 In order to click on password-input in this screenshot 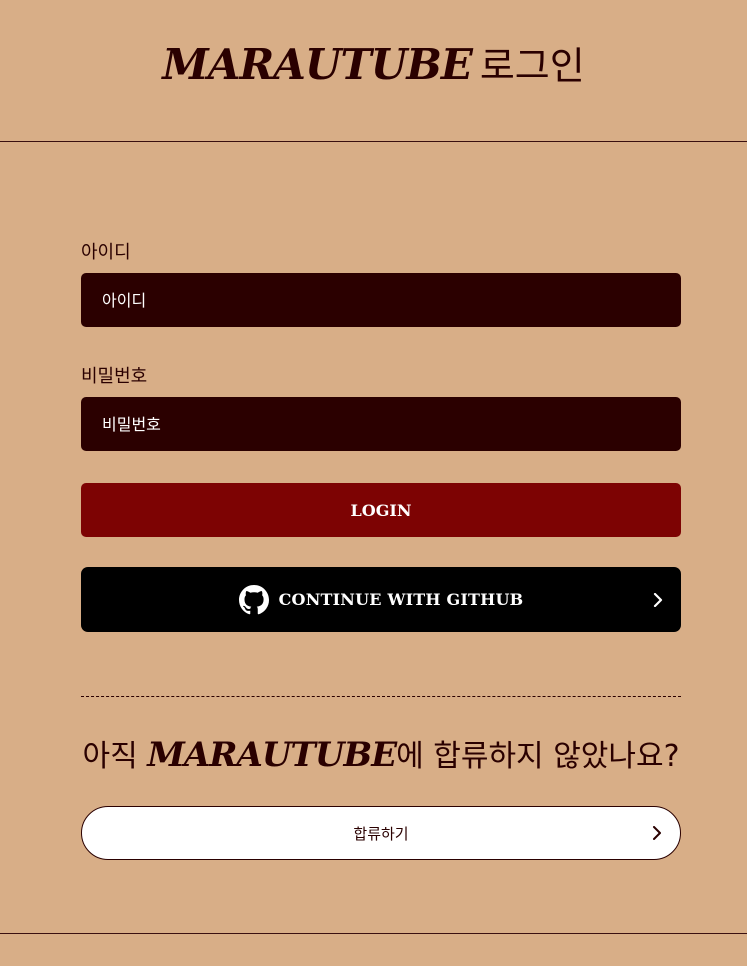, I will do `click(381, 424)`.